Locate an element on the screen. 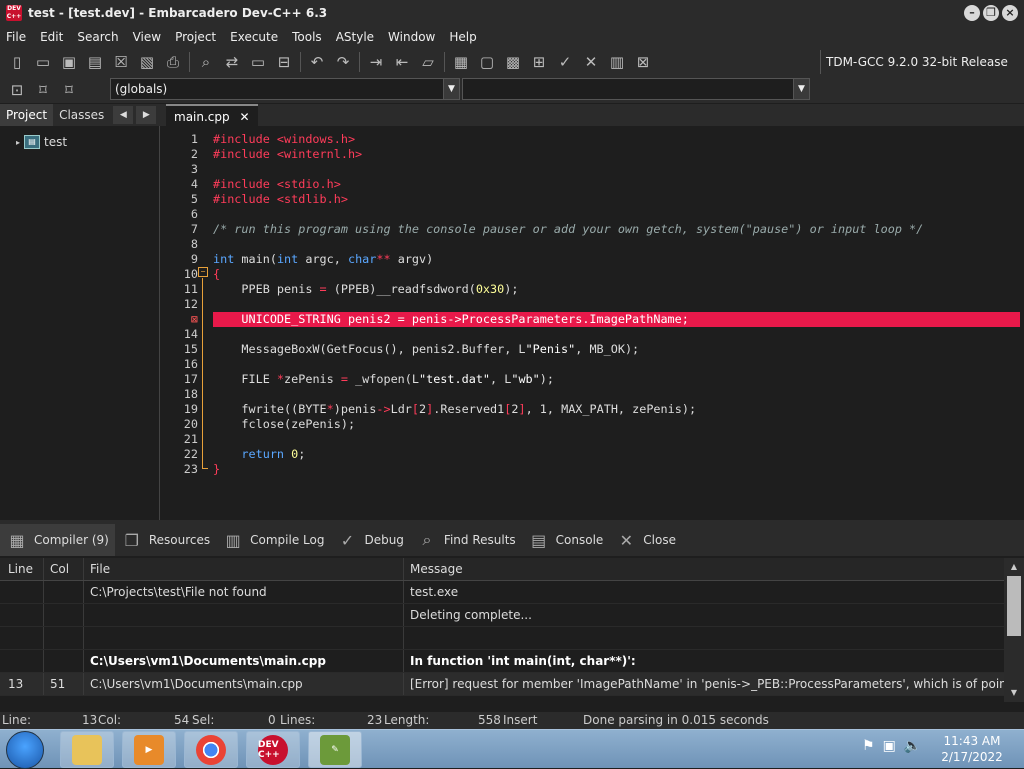  nav-right-icon: ▶ is located at coordinates (146, 115).